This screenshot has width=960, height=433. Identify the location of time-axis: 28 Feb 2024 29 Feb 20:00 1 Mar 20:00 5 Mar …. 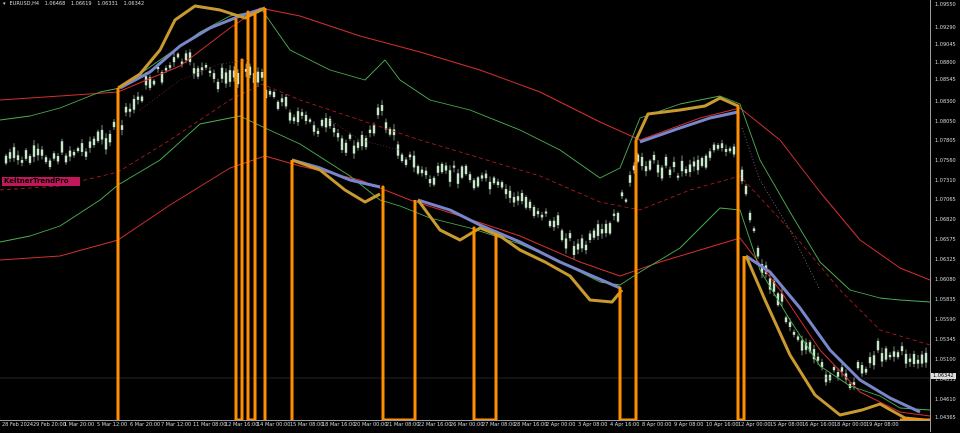
(465, 426).